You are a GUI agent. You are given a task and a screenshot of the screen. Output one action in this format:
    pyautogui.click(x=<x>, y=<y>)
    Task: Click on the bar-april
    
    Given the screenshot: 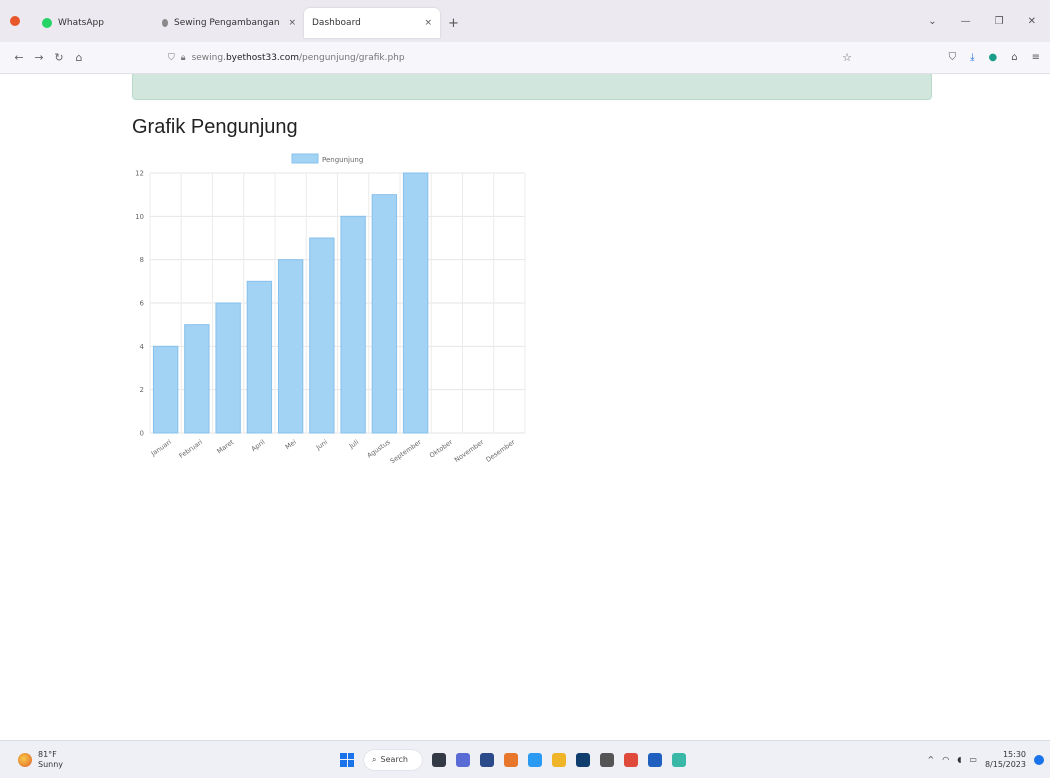 What is the action you would take?
    pyautogui.click(x=259, y=357)
    